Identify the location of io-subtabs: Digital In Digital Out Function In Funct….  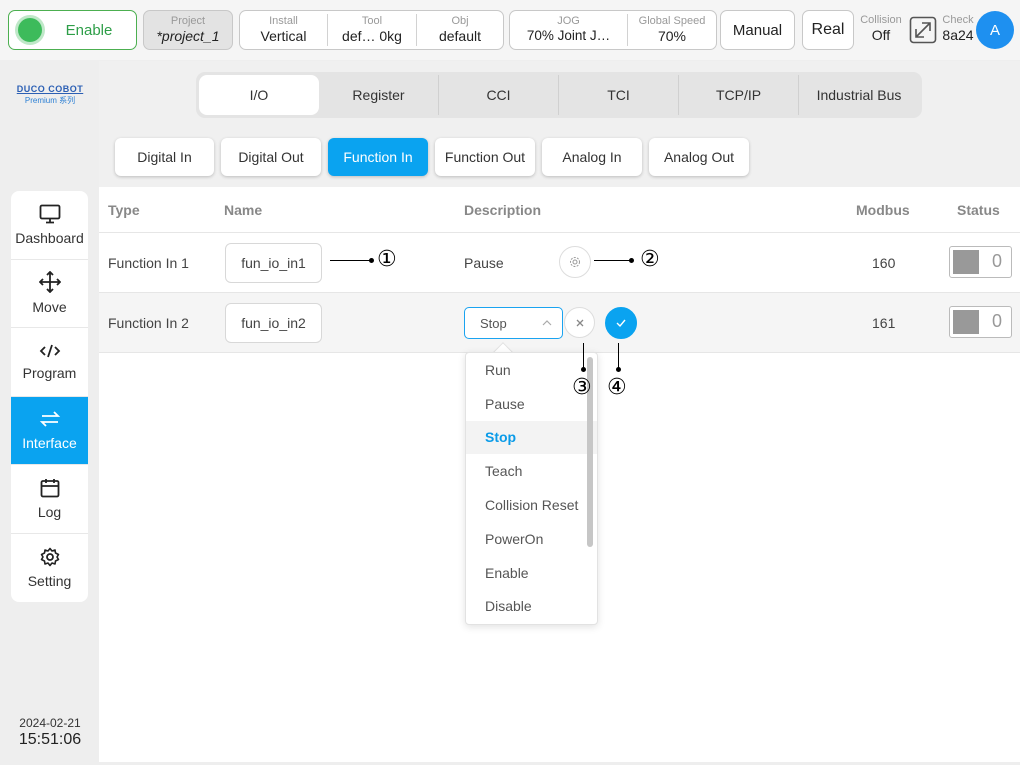
(435, 157).